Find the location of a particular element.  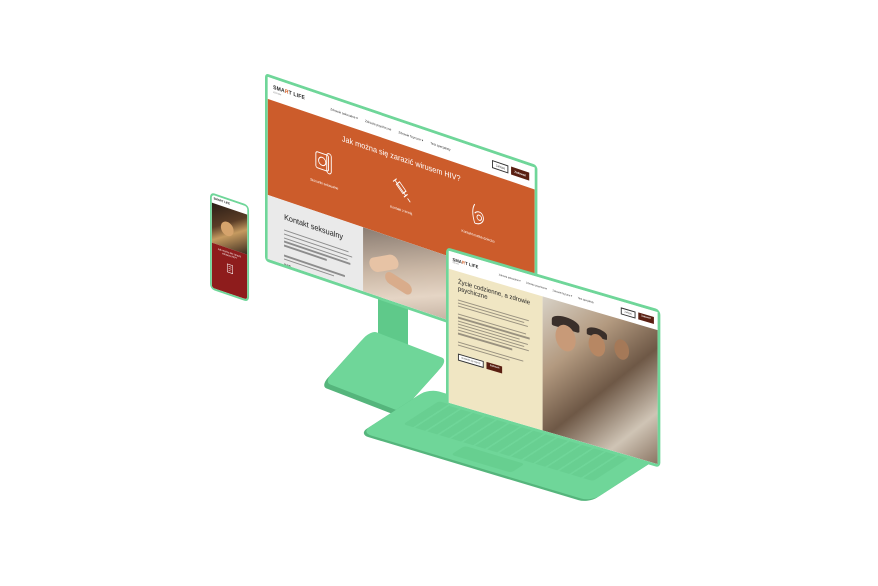

condom-icon is located at coordinates (324, 163).